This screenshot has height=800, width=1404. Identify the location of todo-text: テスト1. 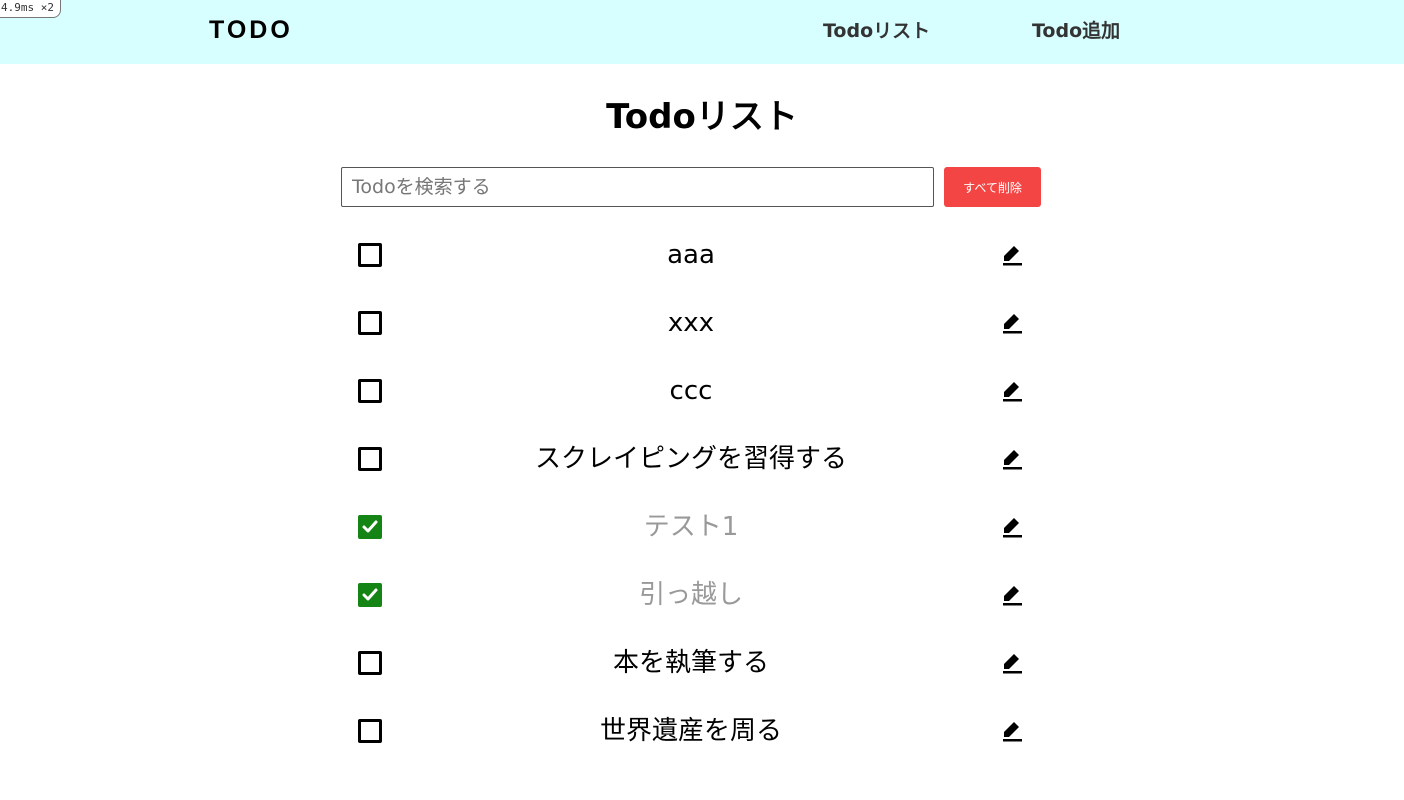
(691, 527).